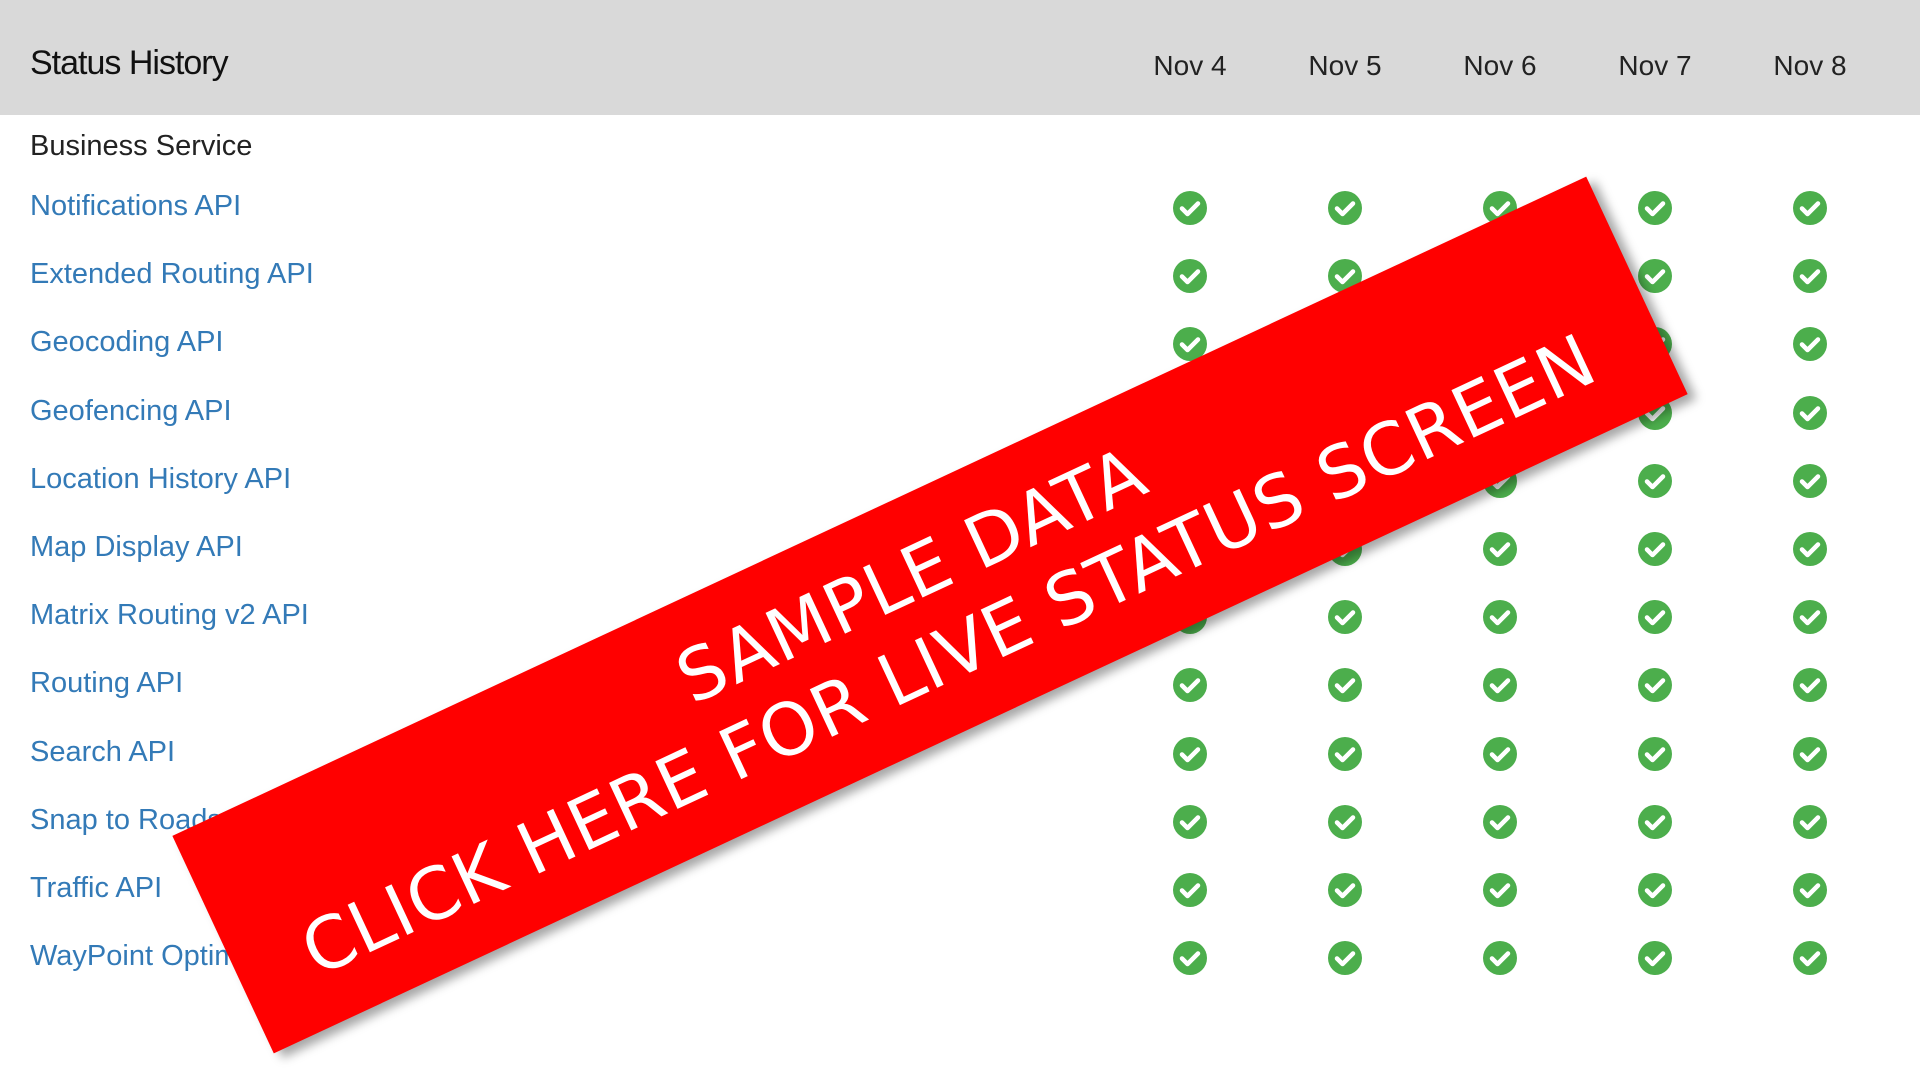 This screenshot has height=1080, width=1920. Describe the element at coordinates (102, 752) in the screenshot. I see `service-link: Search API` at that location.